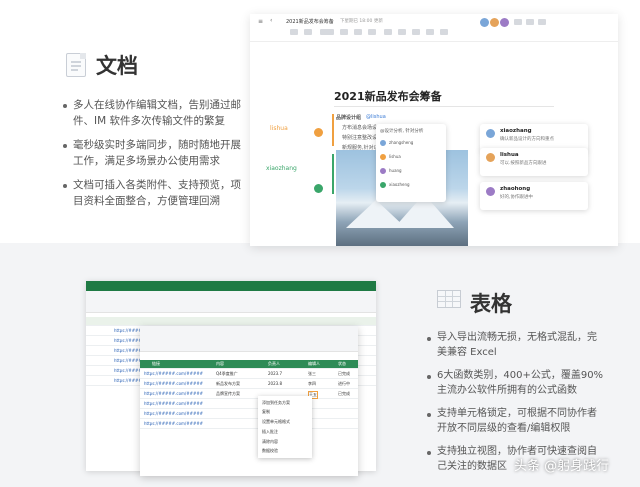 The image size is (640, 487). What do you see at coordinates (227, 374) in the screenshot?
I see `cell-content: Q4季度推广` at bounding box center [227, 374].